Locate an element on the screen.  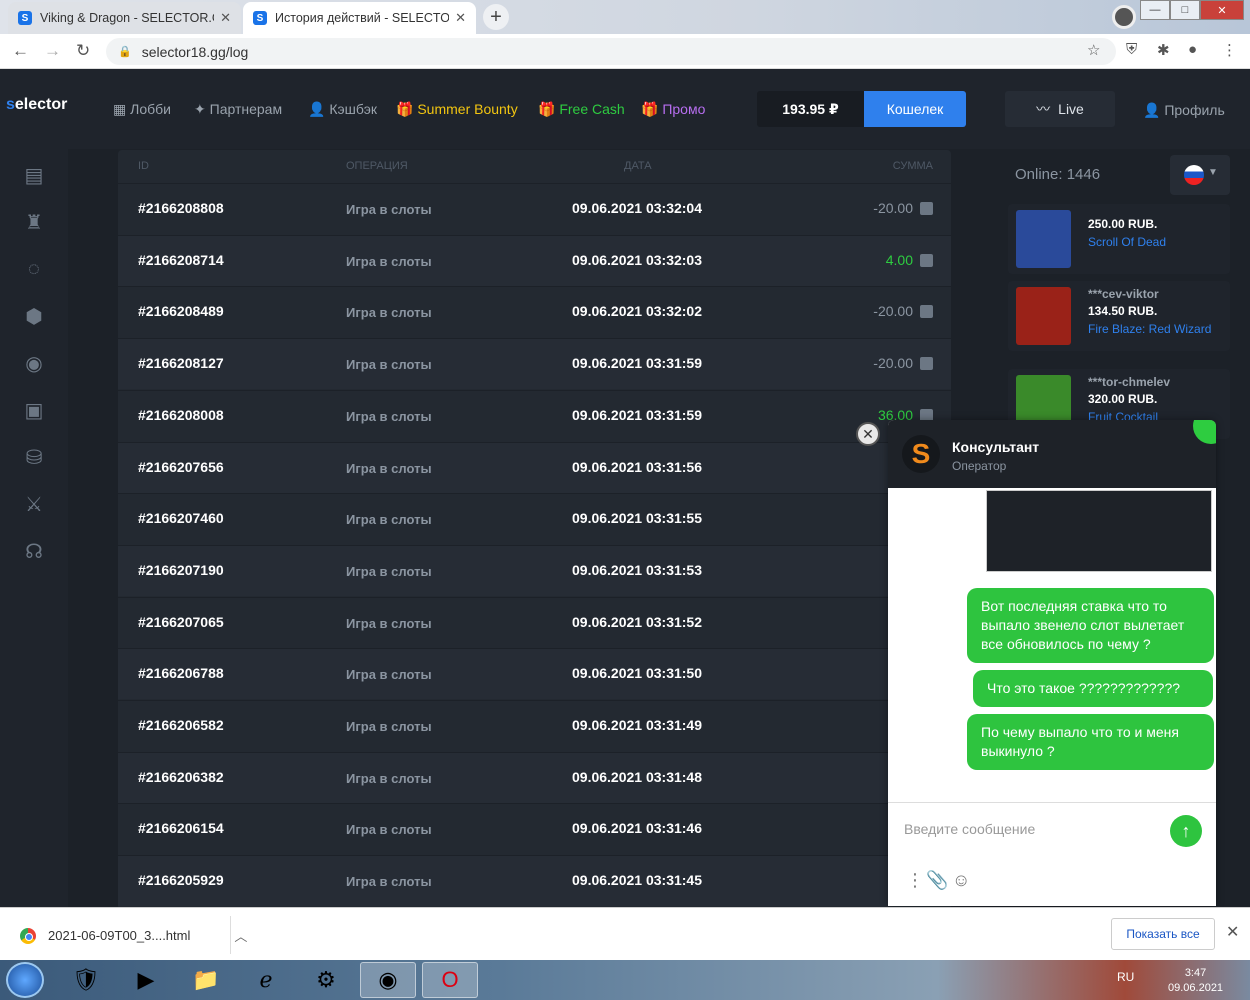
nav-partners: ✦ Партнерам is located at coordinates (238, 109).